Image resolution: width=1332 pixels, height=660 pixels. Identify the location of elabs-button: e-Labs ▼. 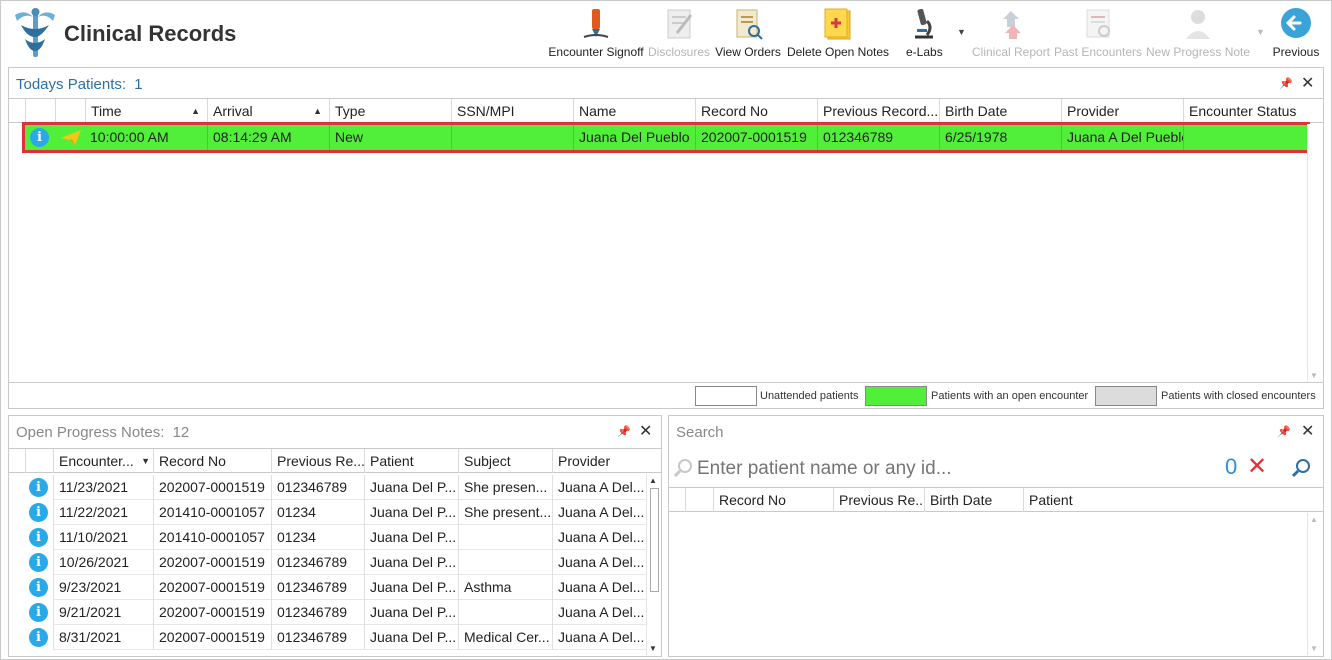
(935, 34).